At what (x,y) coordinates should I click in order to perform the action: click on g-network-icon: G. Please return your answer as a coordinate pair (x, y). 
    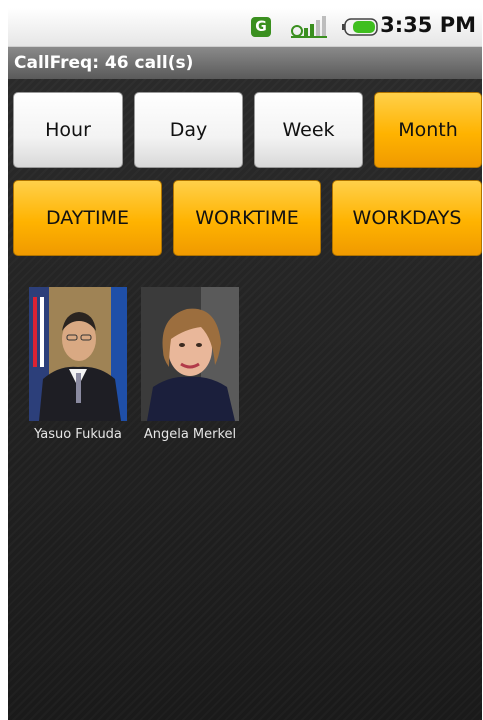
    Looking at the image, I should click on (261, 27).